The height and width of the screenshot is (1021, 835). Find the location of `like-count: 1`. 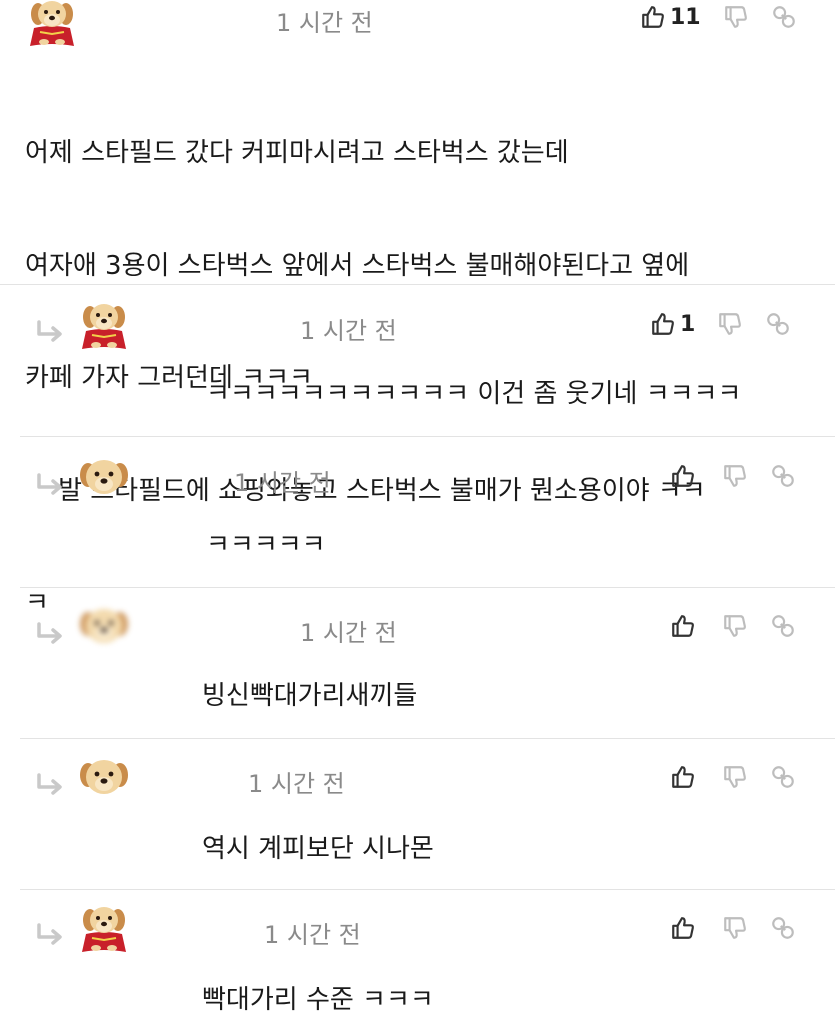

like-count: 1 is located at coordinates (688, 324).